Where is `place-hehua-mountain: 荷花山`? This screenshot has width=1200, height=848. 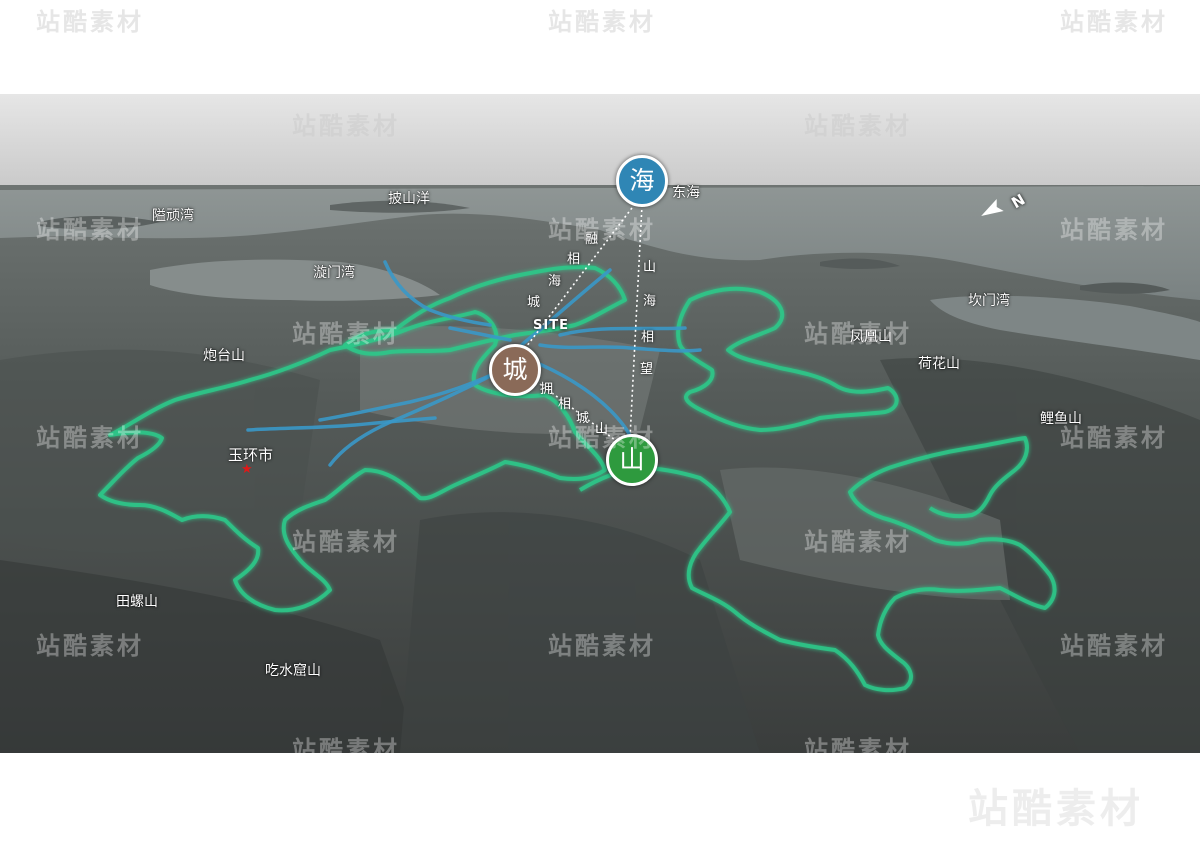 place-hehua-mountain: 荷花山 is located at coordinates (939, 364).